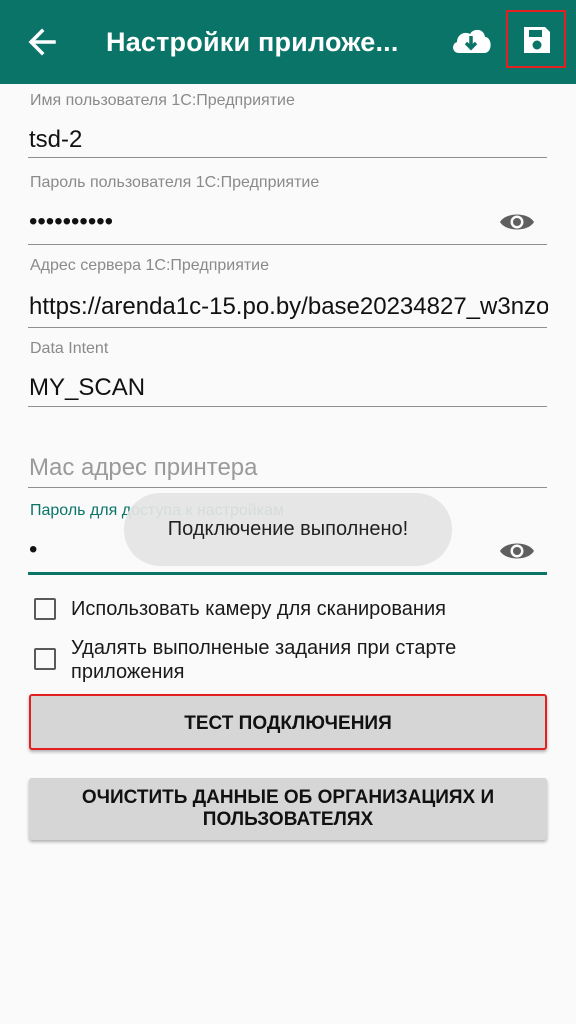 The height and width of the screenshot is (1024, 576). I want to click on save-icon, so click(537, 40).